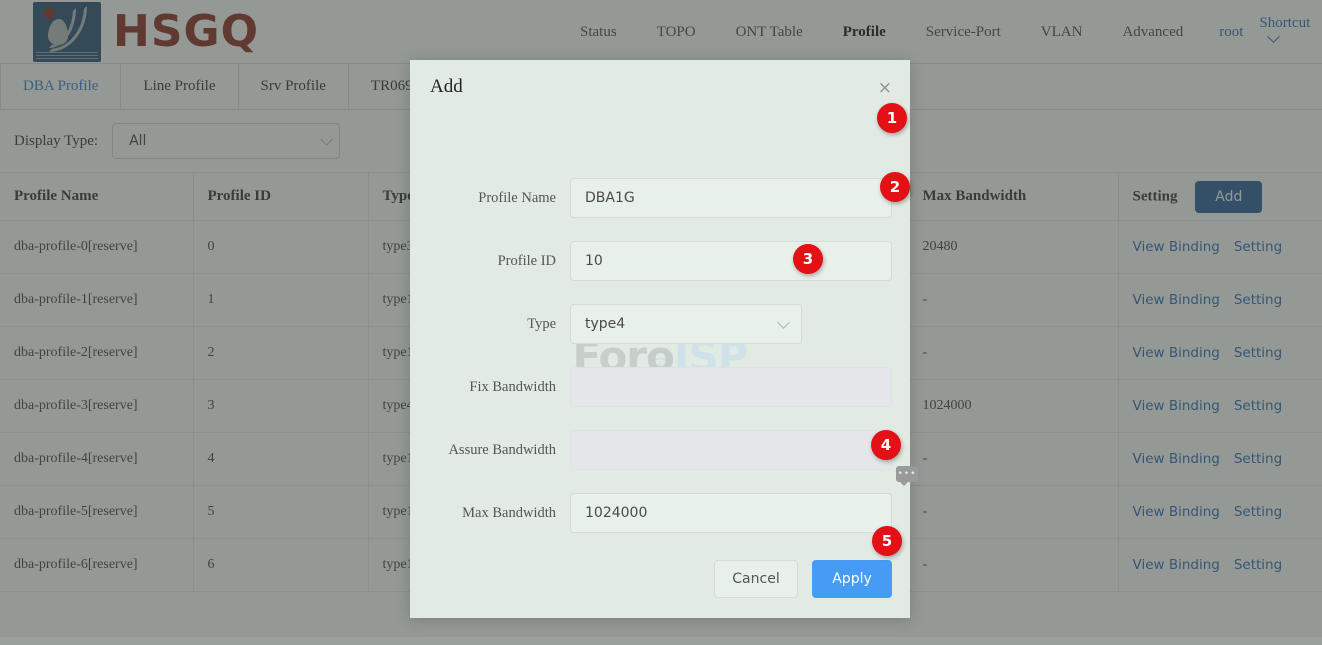 The height and width of the screenshot is (645, 1322). What do you see at coordinates (526, 261) in the screenshot?
I see `profile-id-label: Profile ID` at bounding box center [526, 261].